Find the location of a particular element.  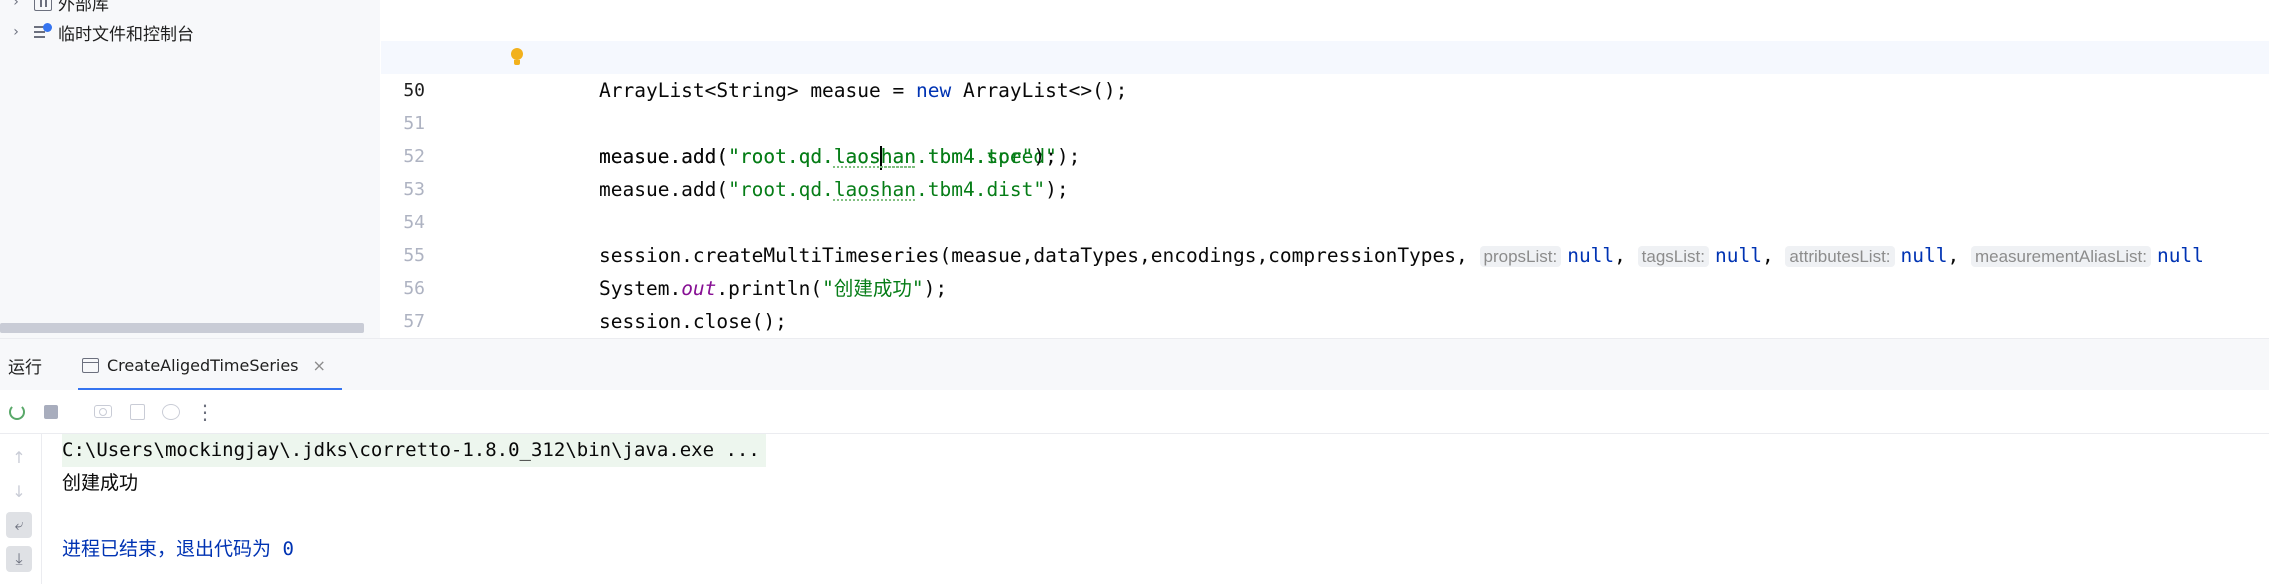

code-line: 55 System.out.println("创建成功"); is located at coordinates (1325, 253).